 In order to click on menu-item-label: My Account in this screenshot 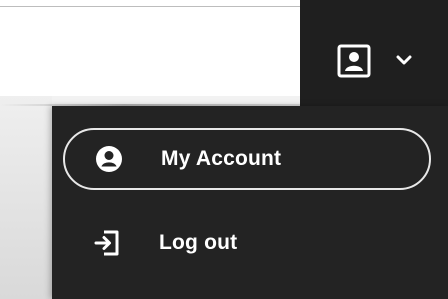, I will do `click(221, 158)`.